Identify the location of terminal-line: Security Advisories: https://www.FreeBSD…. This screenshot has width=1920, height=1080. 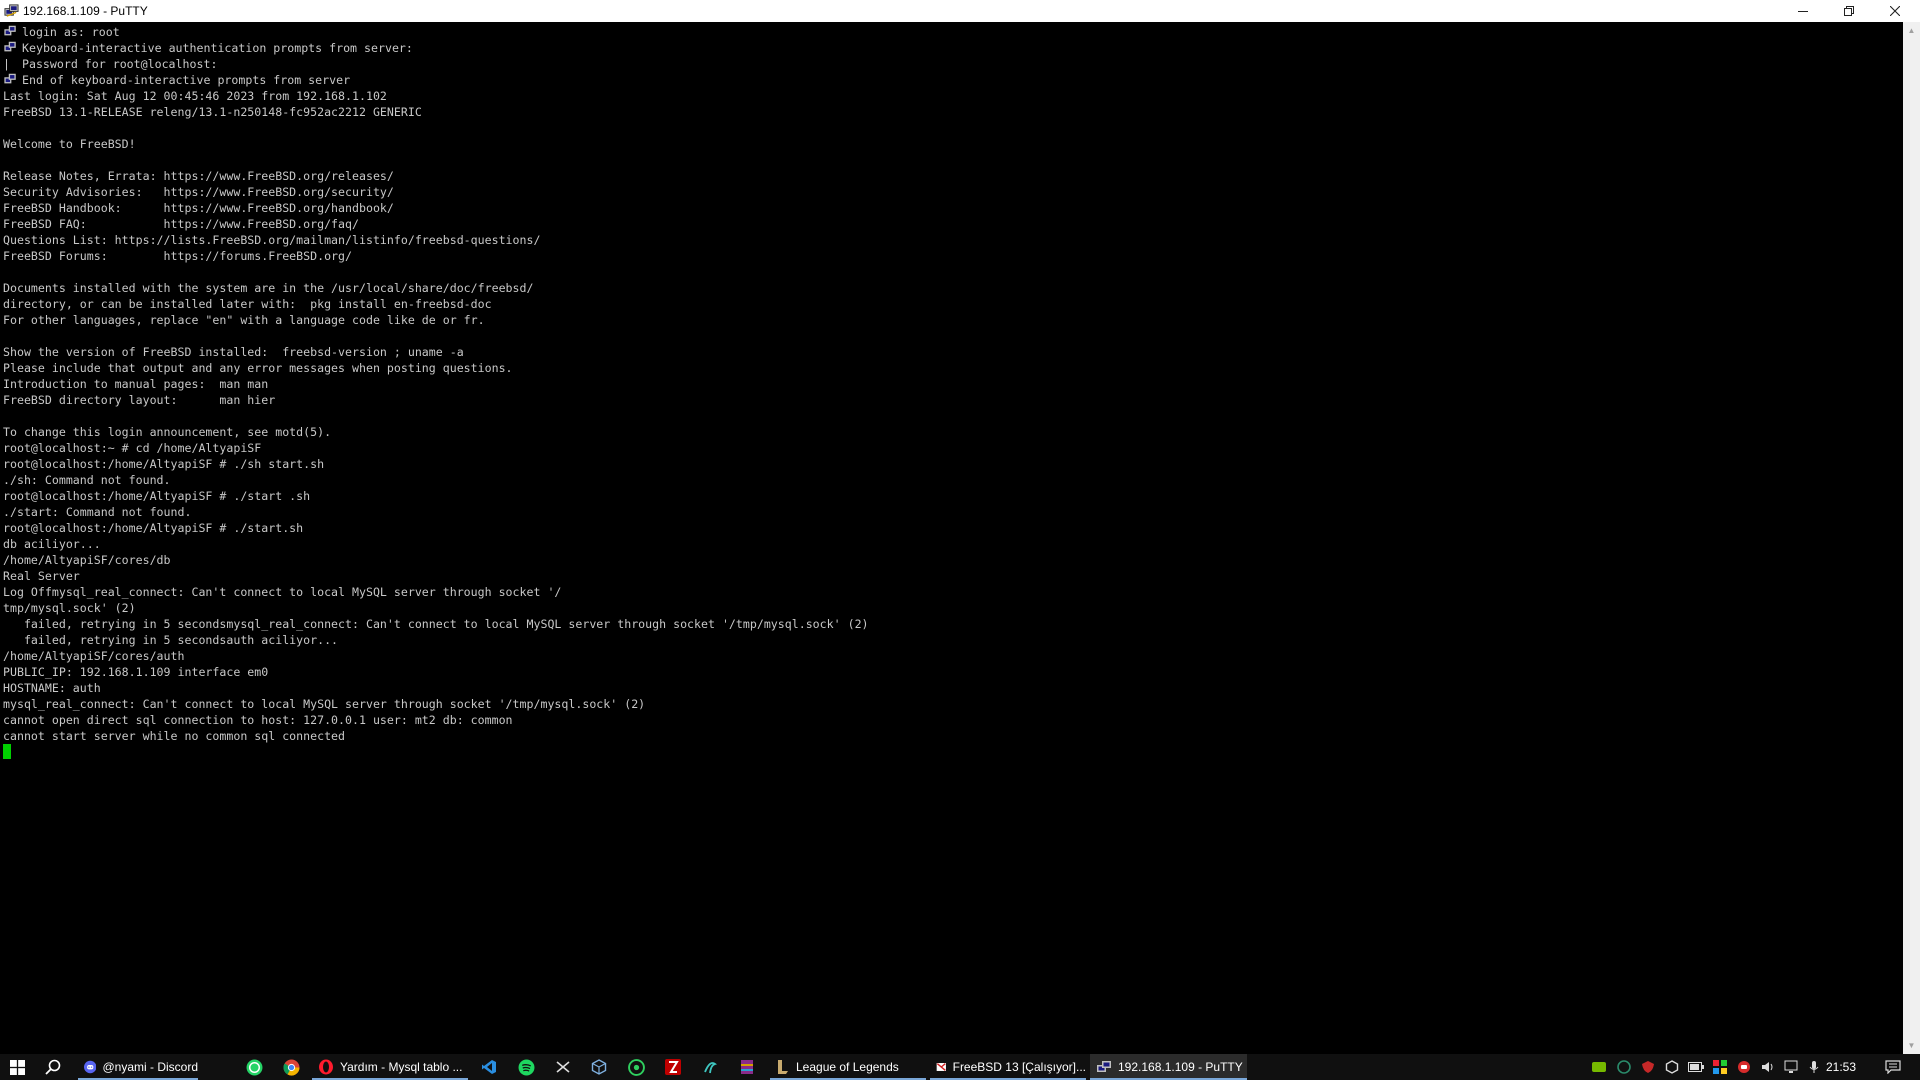
(436, 192).